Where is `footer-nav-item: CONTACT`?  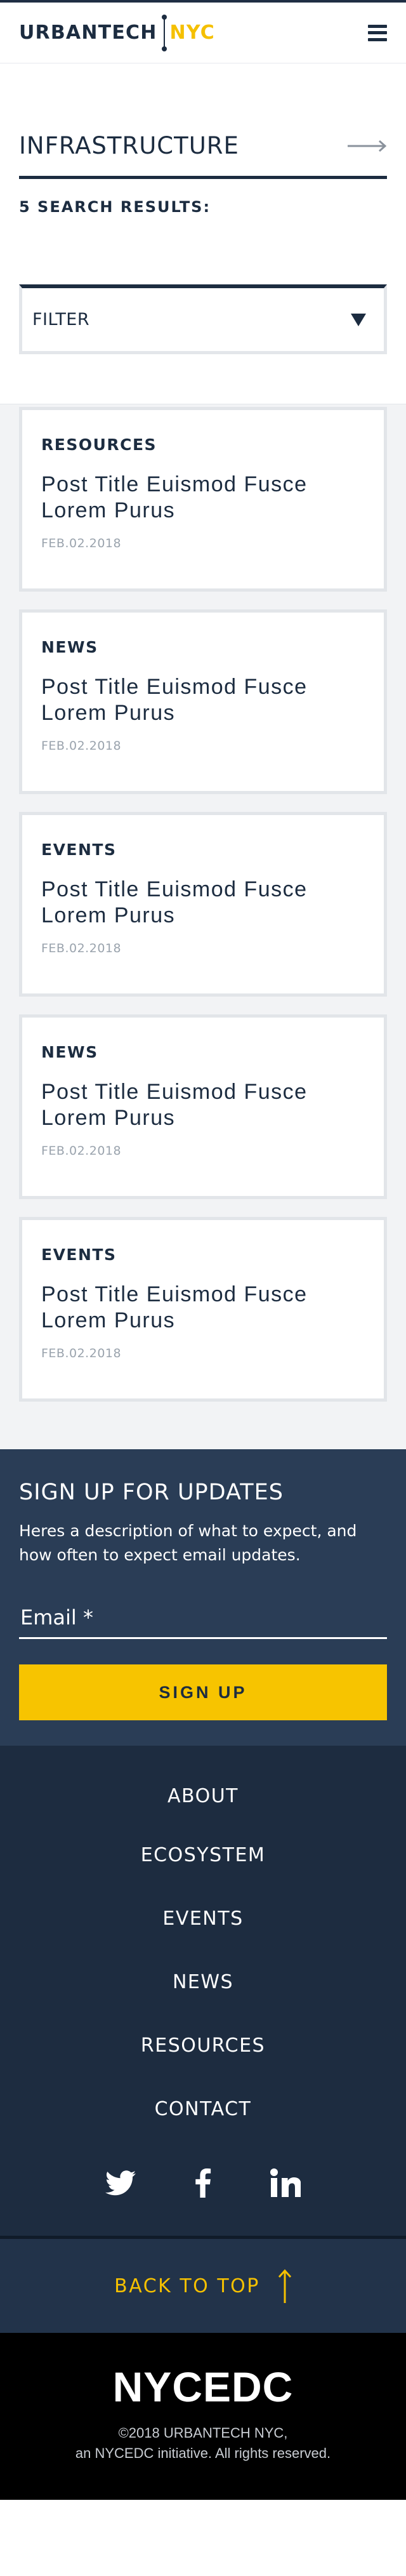 footer-nav-item: CONTACT is located at coordinates (203, 2109).